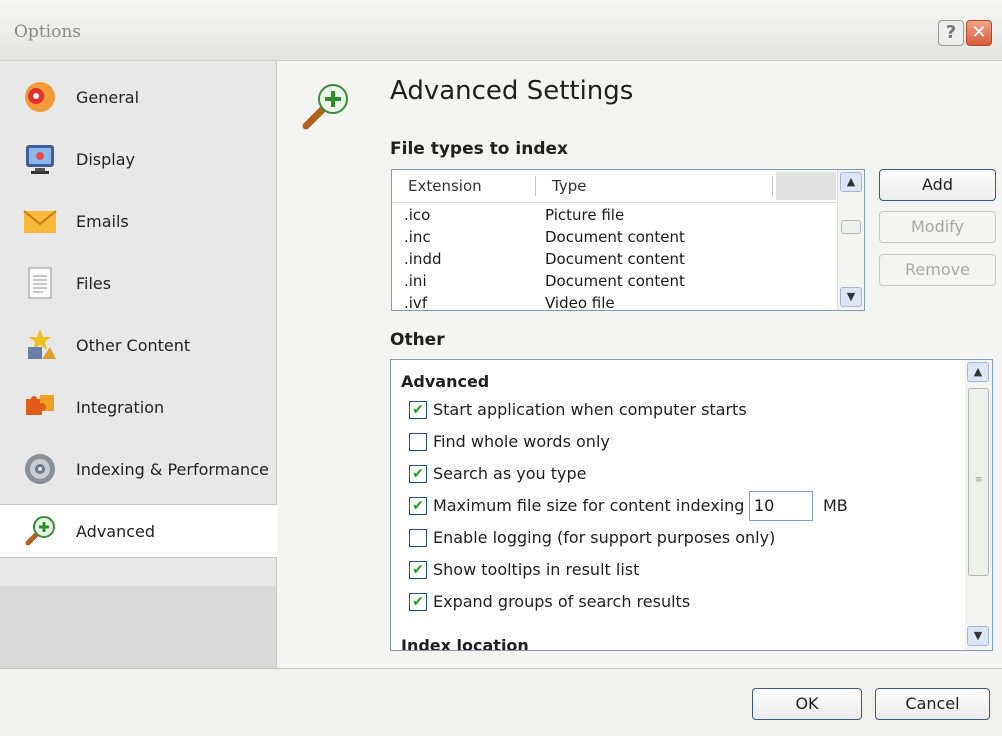 Image resolution: width=1002 pixels, height=736 pixels. I want to click on sidebar-item-emails: Emails, so click(138, 221).